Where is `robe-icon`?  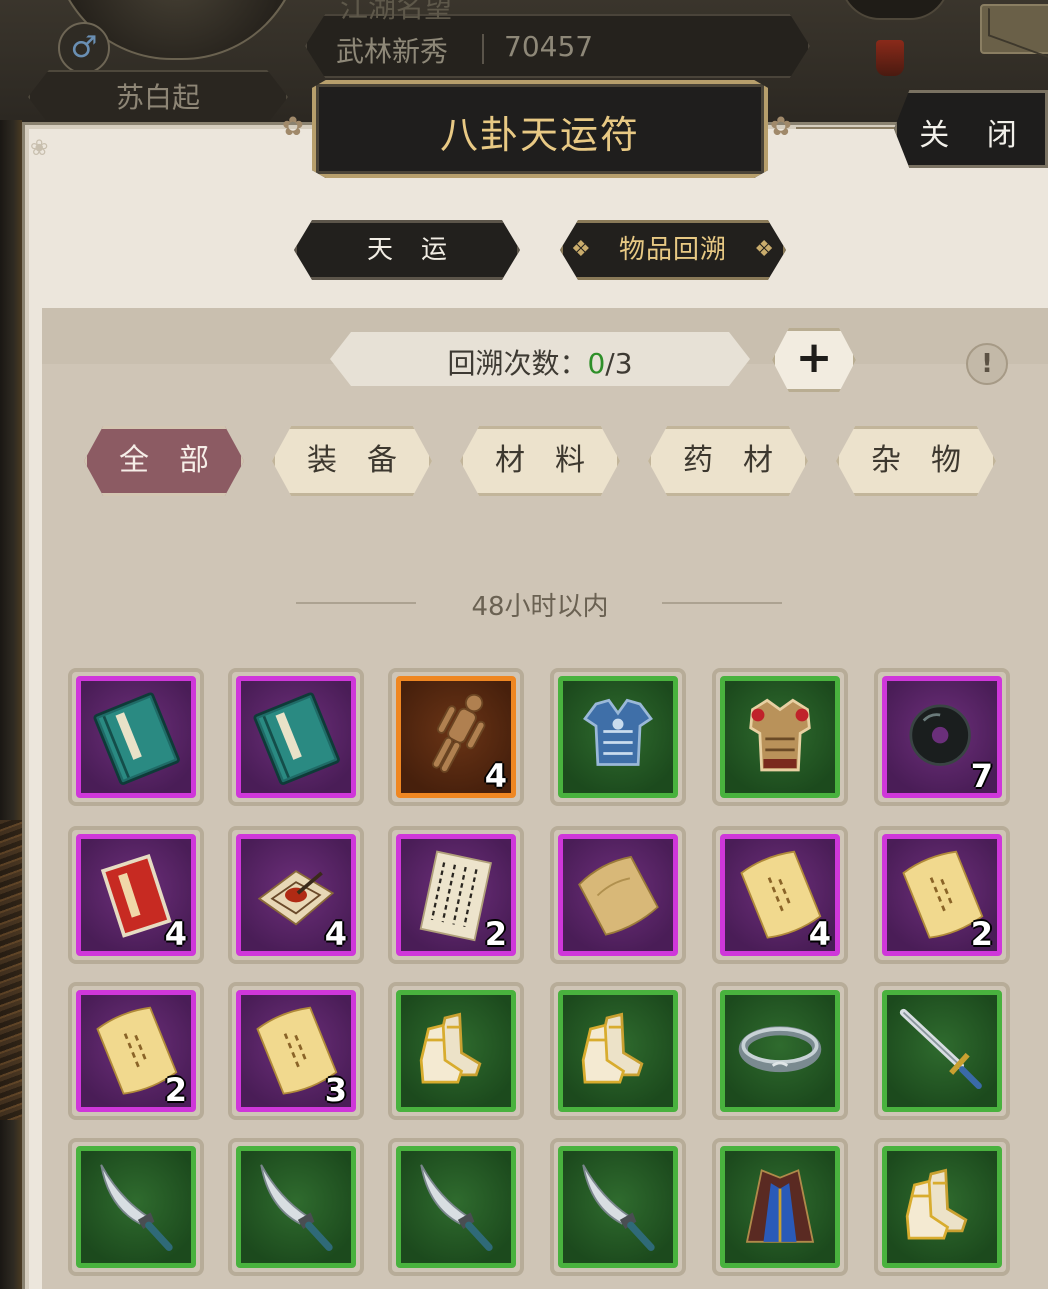 robe-icon is located at coordinates (780, 1207).